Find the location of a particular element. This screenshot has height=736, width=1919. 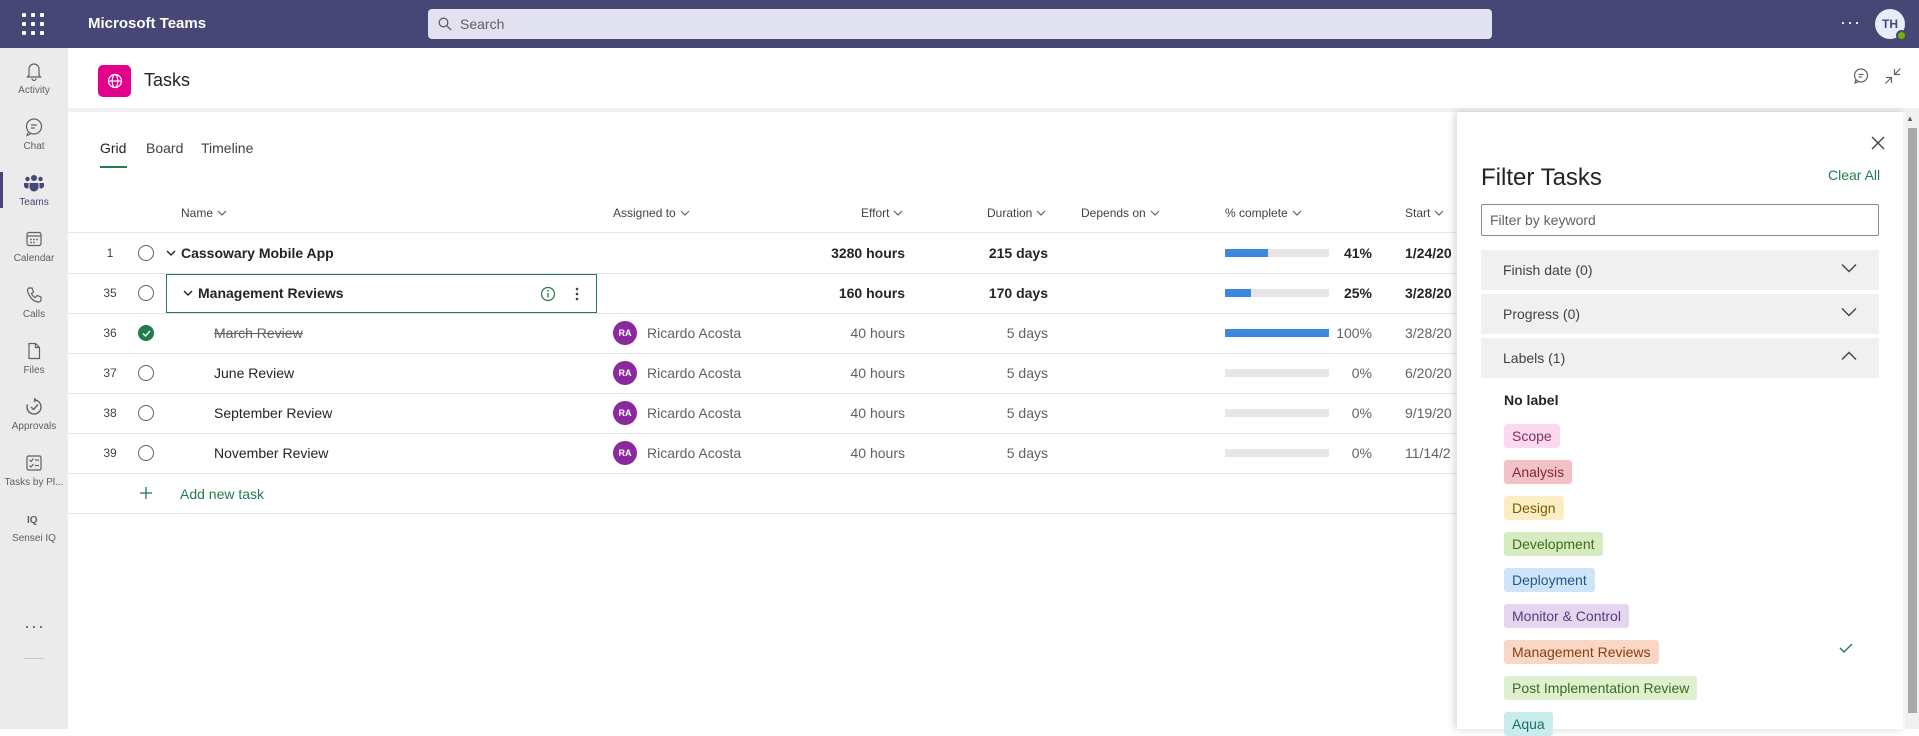

svg-text: IQ is located at coordinates (32, 520).